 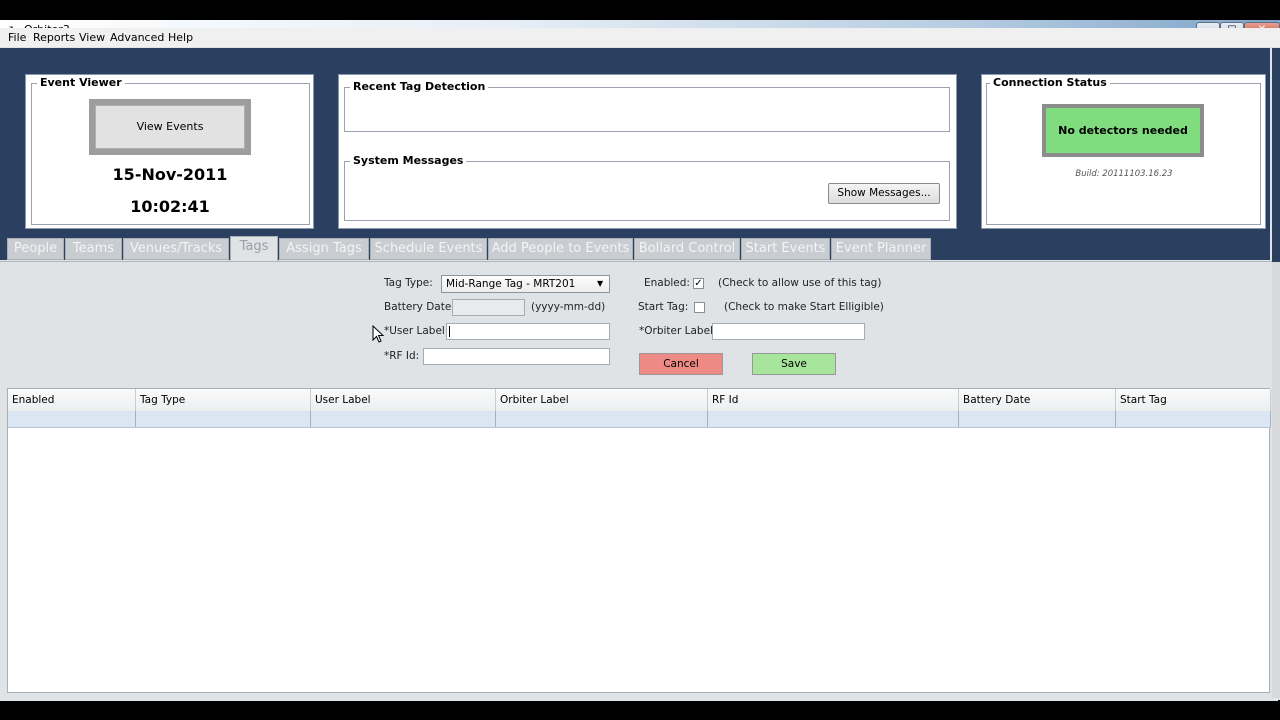 What do you see at coordinates (681, 364) in the screenshot?
I see `cancel-button: Cancel` at bounding box center [681, 364].